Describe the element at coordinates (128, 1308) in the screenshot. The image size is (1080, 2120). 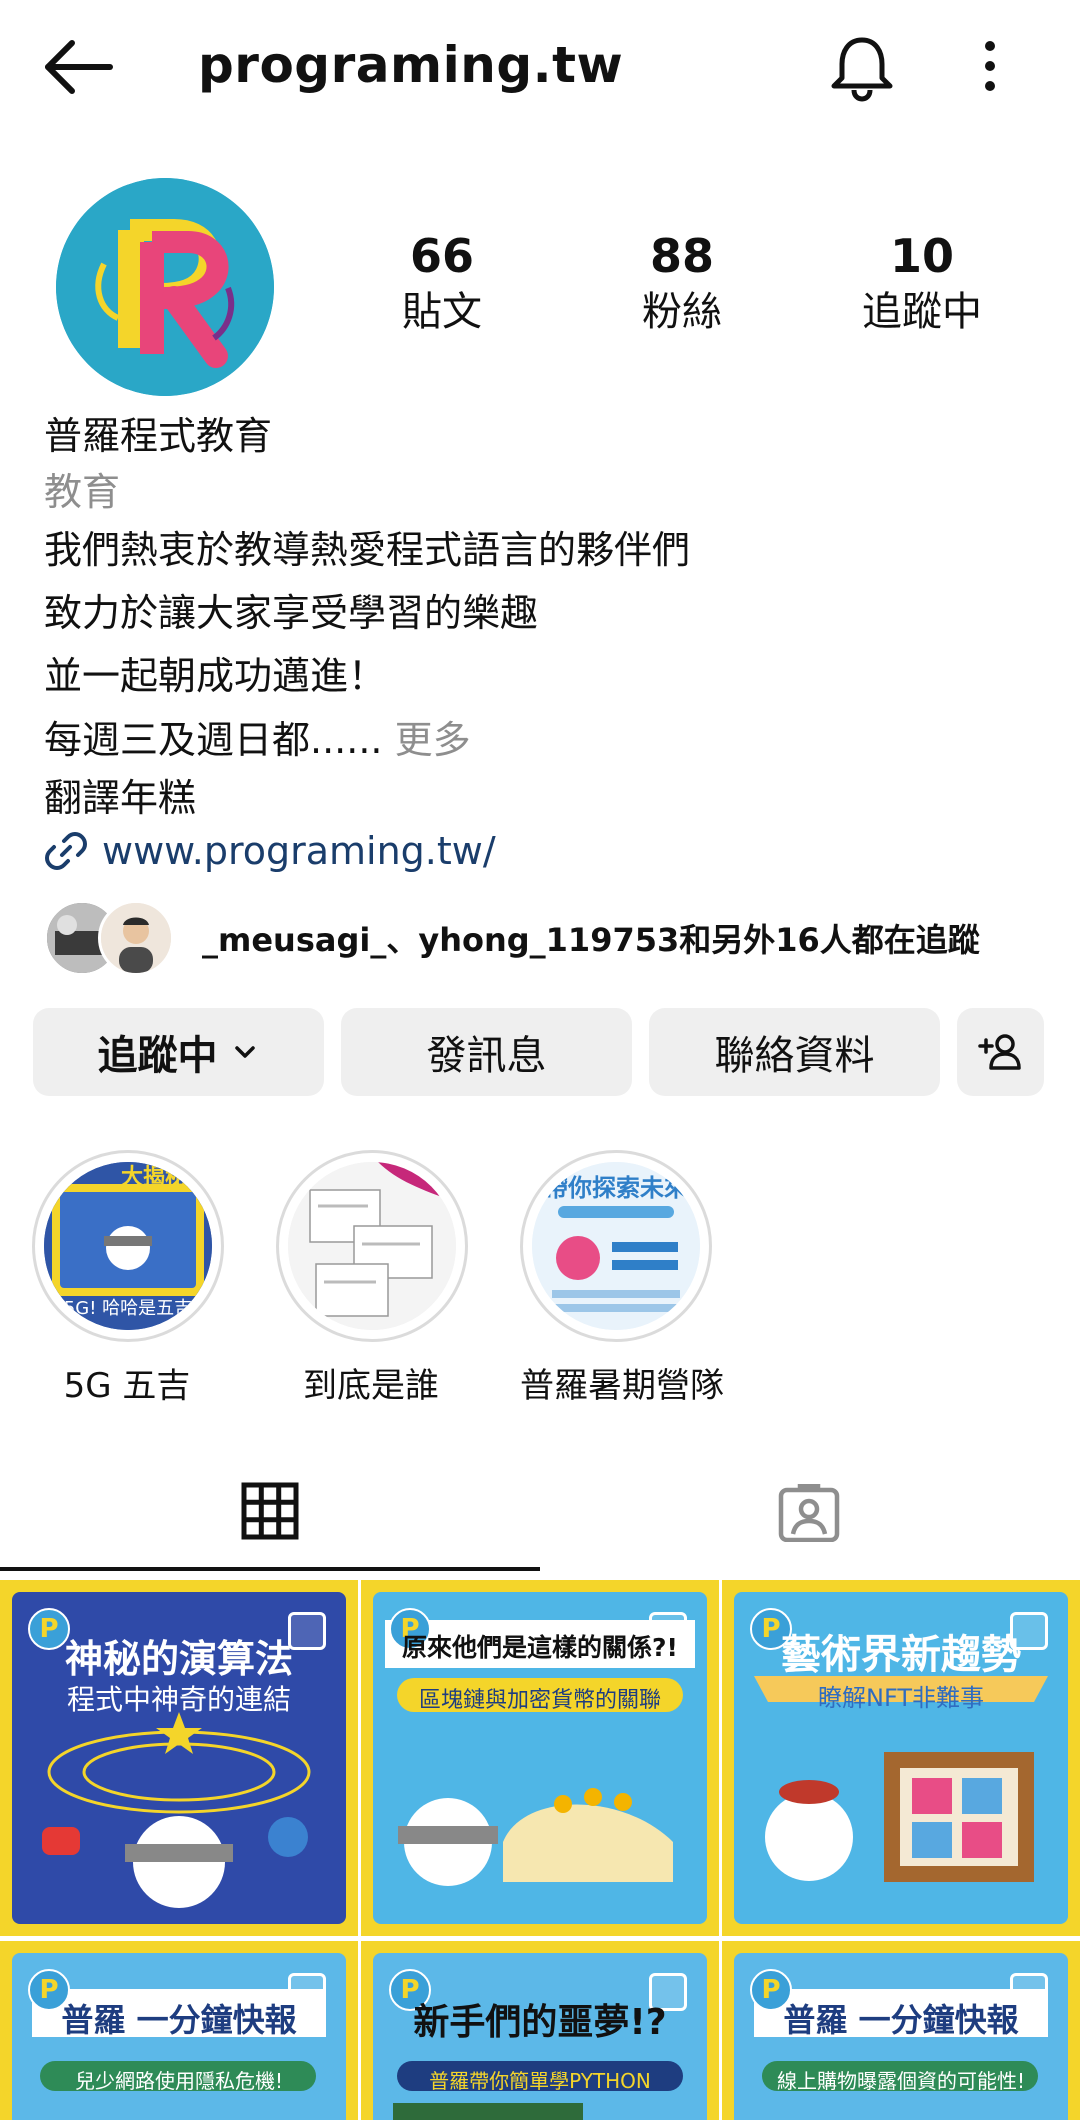
I see `svg-text: 5G! 哈哈是五吉` at that location.